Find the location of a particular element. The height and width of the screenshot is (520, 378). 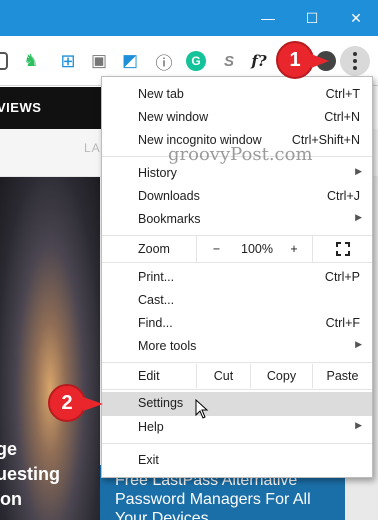

menu-item-shortcut: Ctrl+T is located at coordinates (342, 94).